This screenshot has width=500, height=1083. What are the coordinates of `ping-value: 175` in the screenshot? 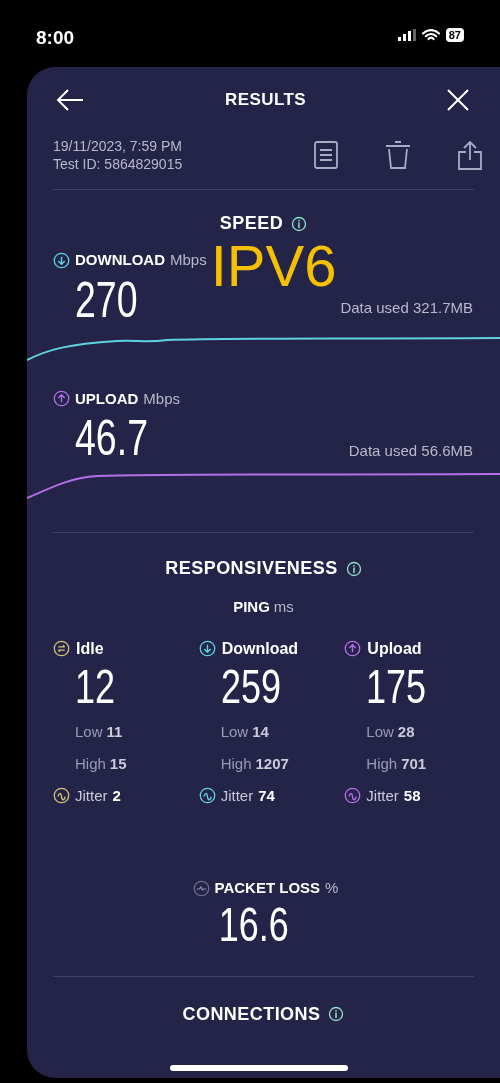 It's located at (397, 686).